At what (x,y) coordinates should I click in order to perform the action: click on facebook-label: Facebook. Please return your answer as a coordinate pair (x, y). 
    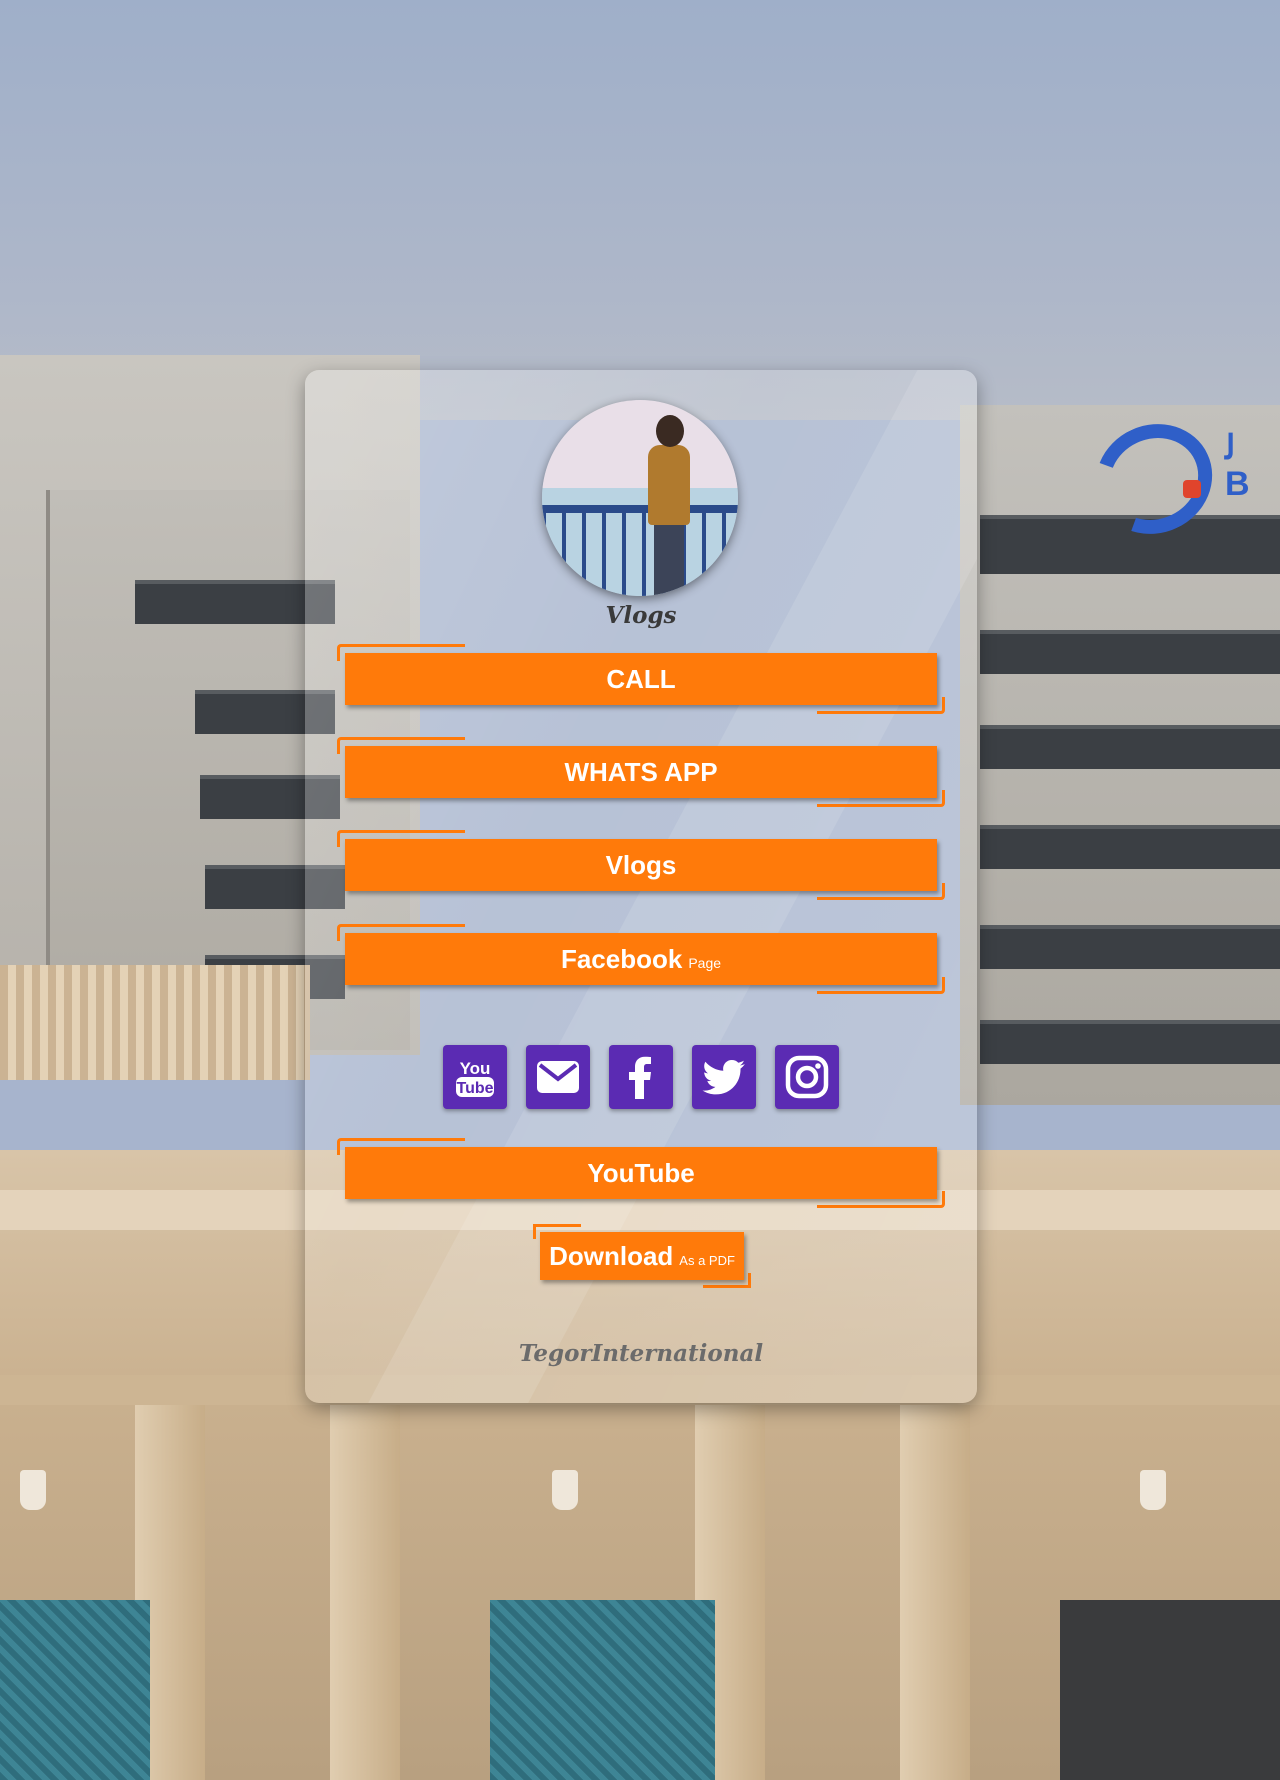
    Looking at the image, I should click on (621, 958).